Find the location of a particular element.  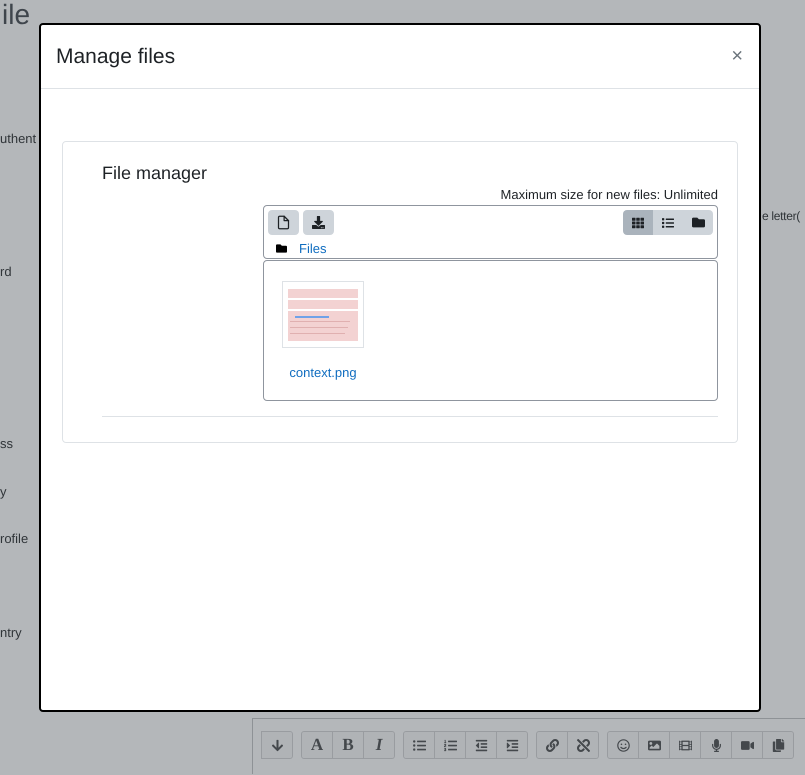

file-thumbnail is located at coordinates (323, 314).